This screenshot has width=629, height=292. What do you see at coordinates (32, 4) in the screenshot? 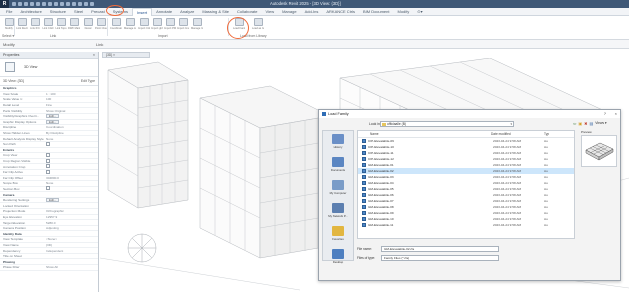
I see `undo-icon` at bounding box center [32, 4].